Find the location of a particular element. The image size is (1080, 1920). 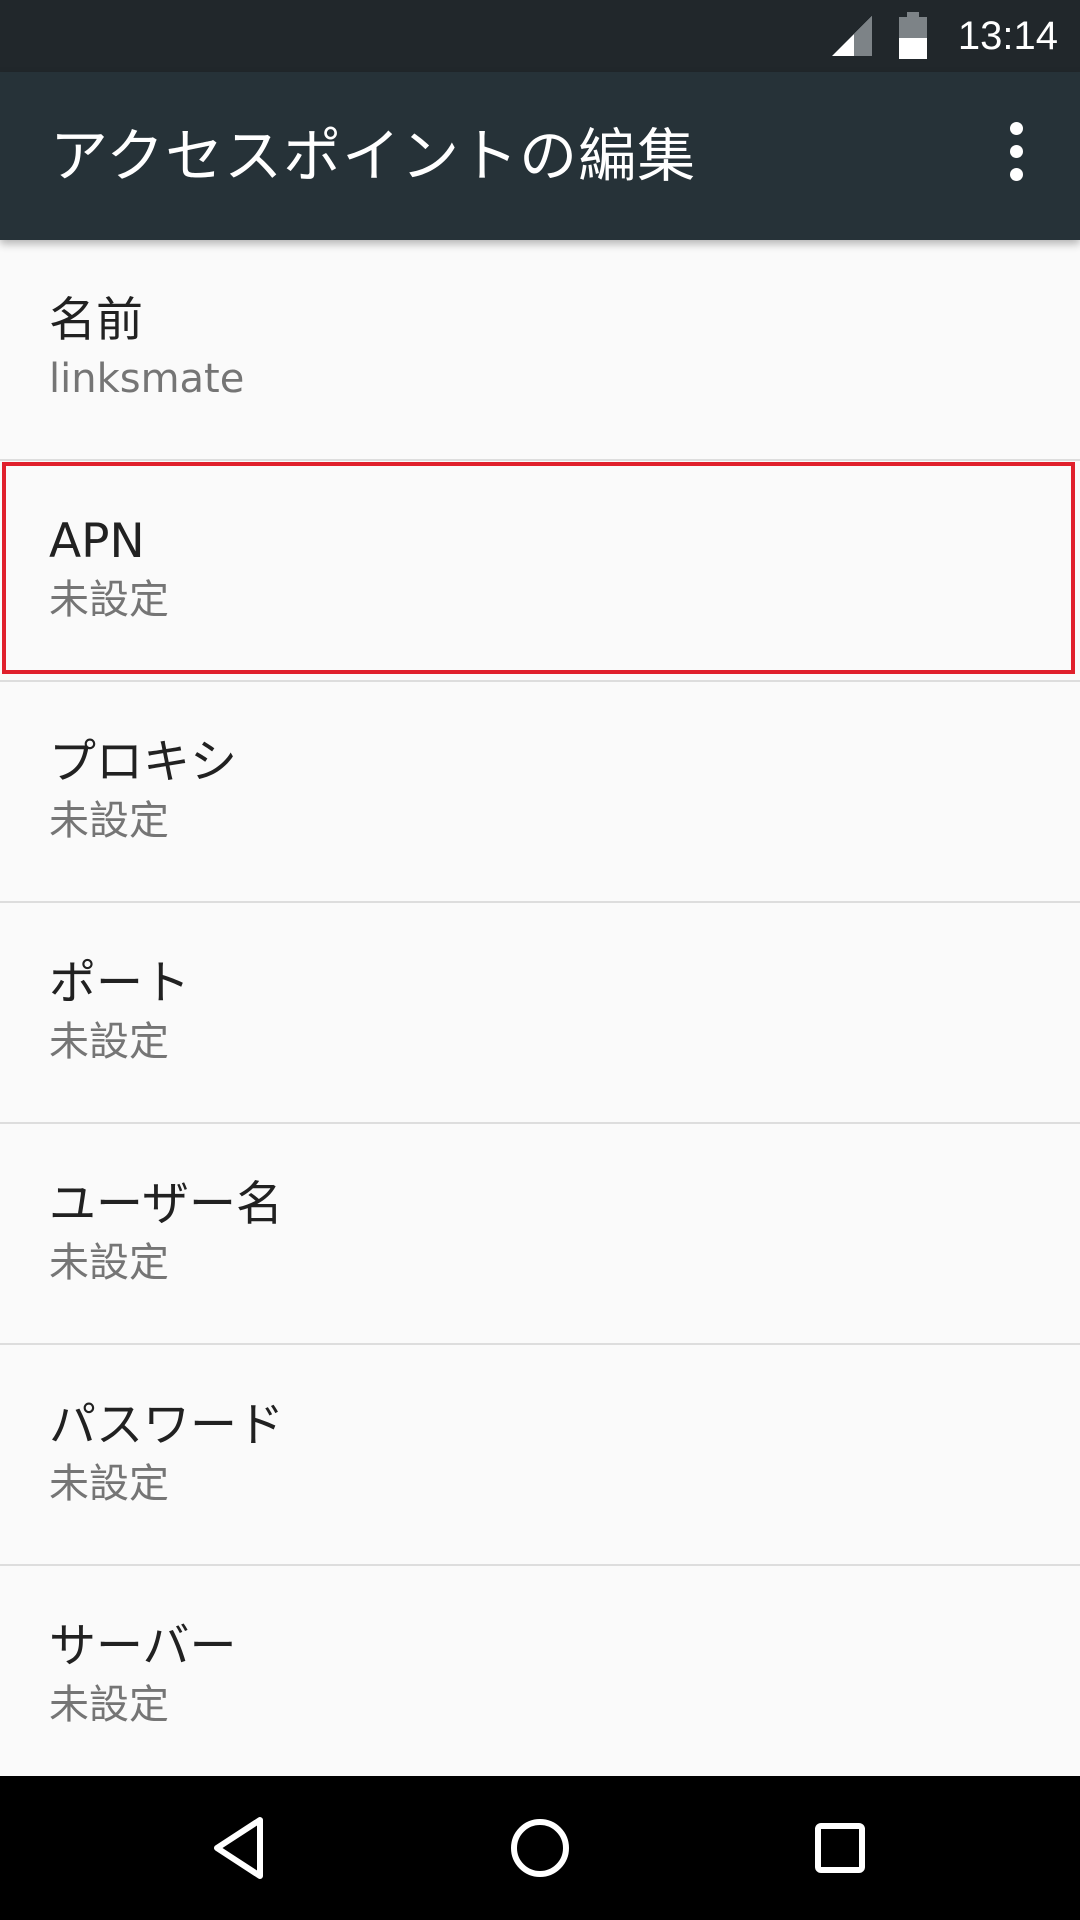

home-button is located at coordinates (540, 1848).